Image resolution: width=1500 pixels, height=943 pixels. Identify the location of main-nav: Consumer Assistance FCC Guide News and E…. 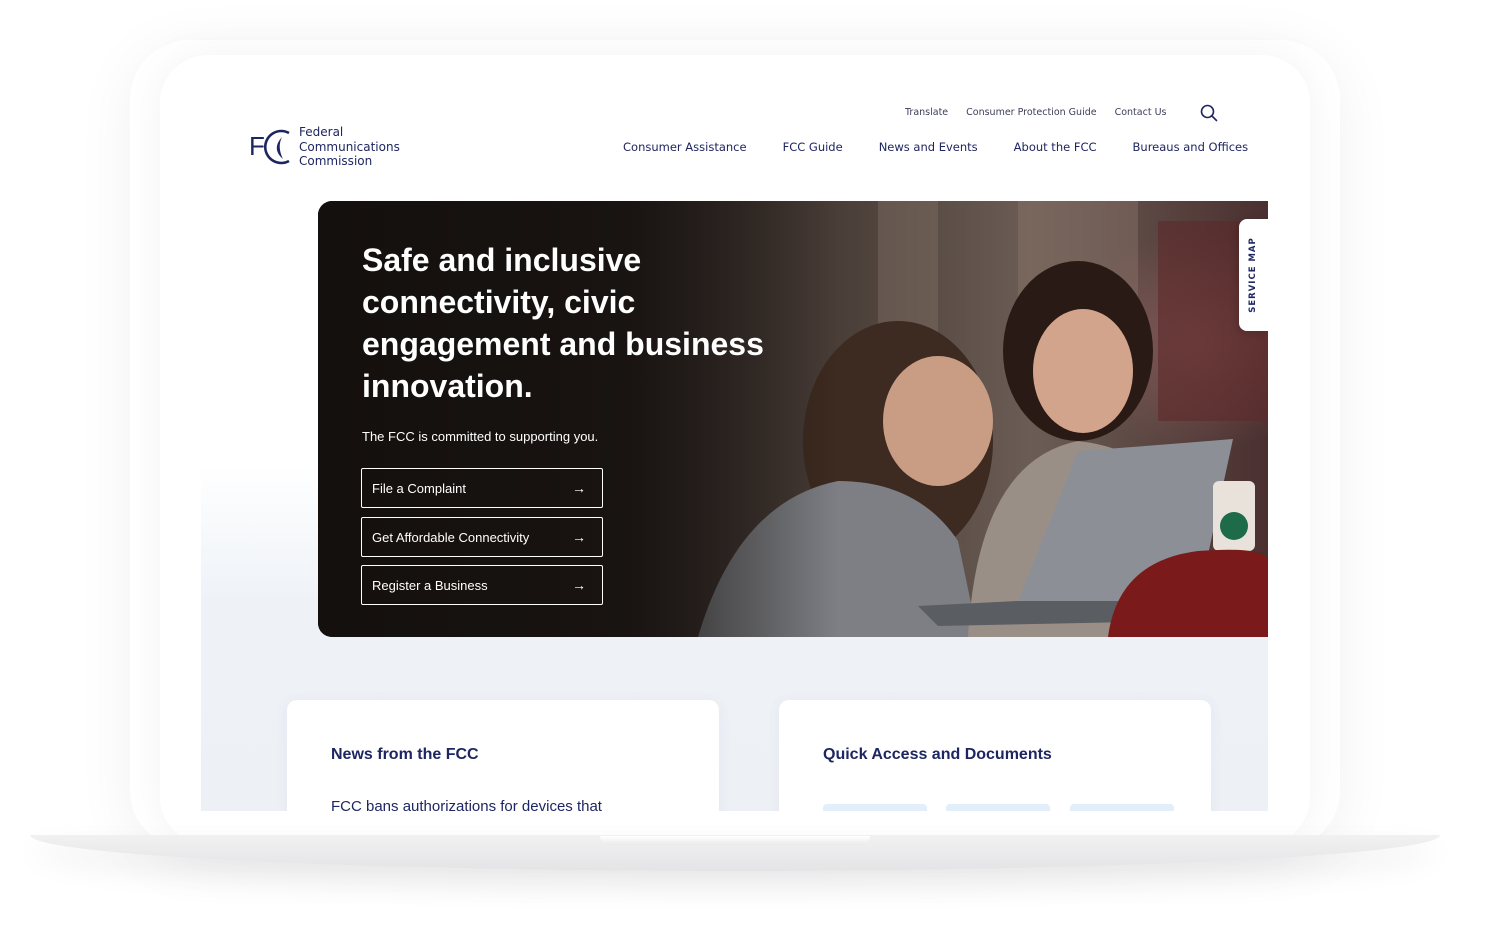
(935, 147).